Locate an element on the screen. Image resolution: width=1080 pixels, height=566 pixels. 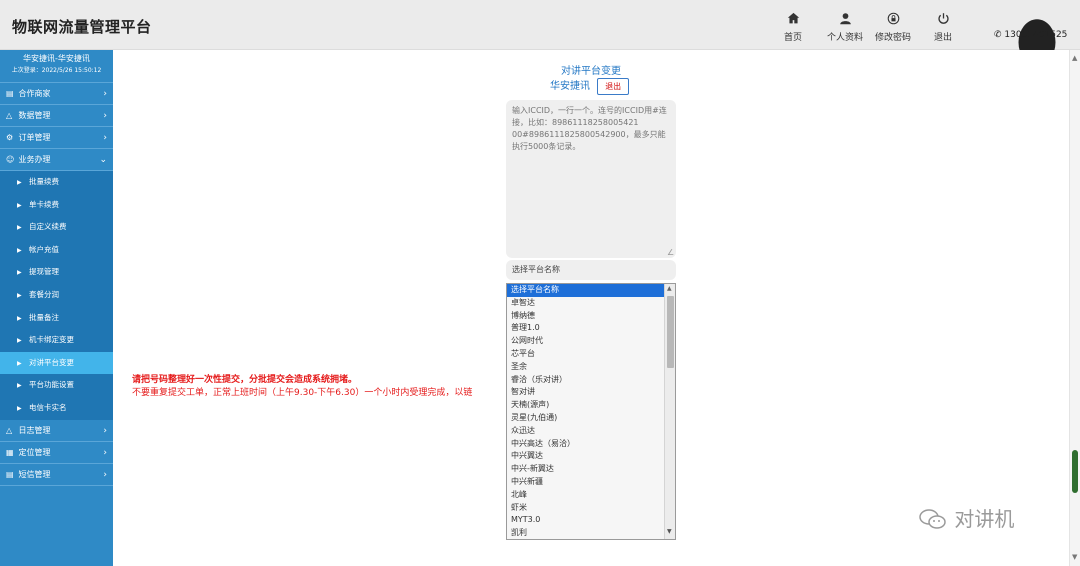
platform-option: 凯利 is located at coordinates (585, 533).